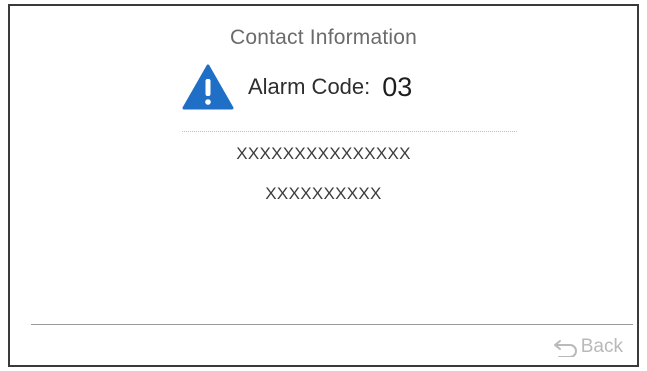  I want to click on back-button: Back, so click(588, 347).